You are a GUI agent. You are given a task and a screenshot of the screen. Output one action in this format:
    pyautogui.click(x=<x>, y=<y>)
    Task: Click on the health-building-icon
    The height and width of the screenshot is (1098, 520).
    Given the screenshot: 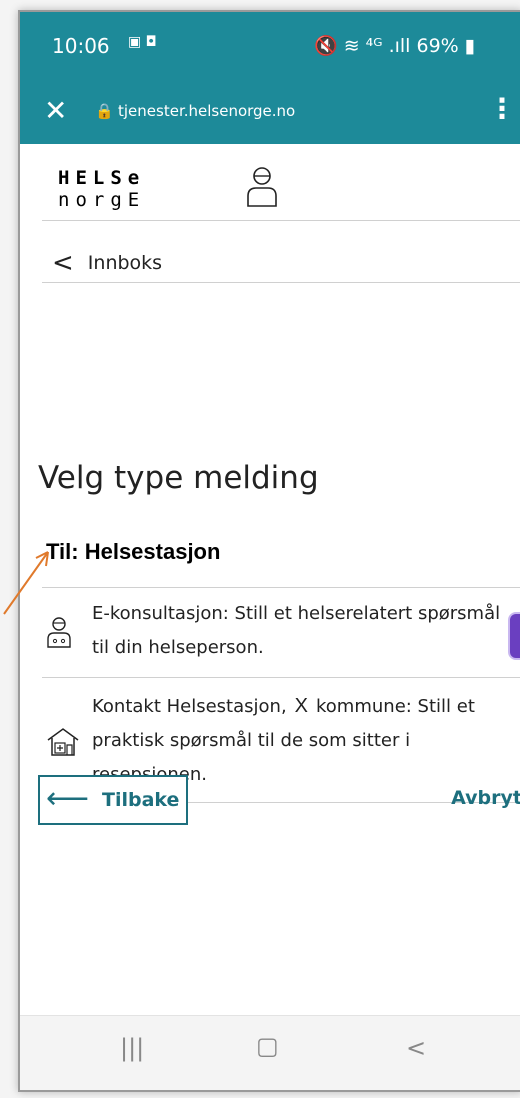 What is the action you would take?
    pyautogui.click(x=63, y=742)
    